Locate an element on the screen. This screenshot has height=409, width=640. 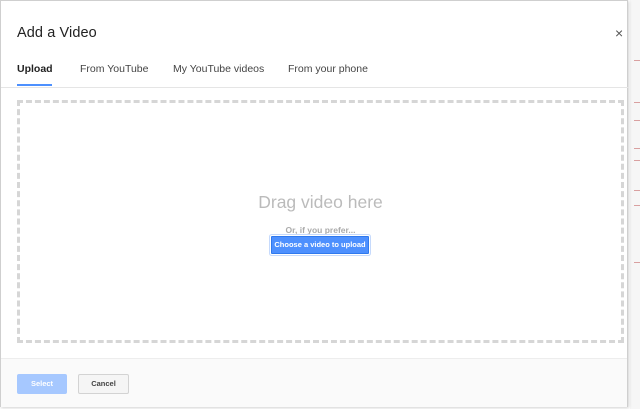
dialog-title: Add a Video is located at coordinates (57, 33).